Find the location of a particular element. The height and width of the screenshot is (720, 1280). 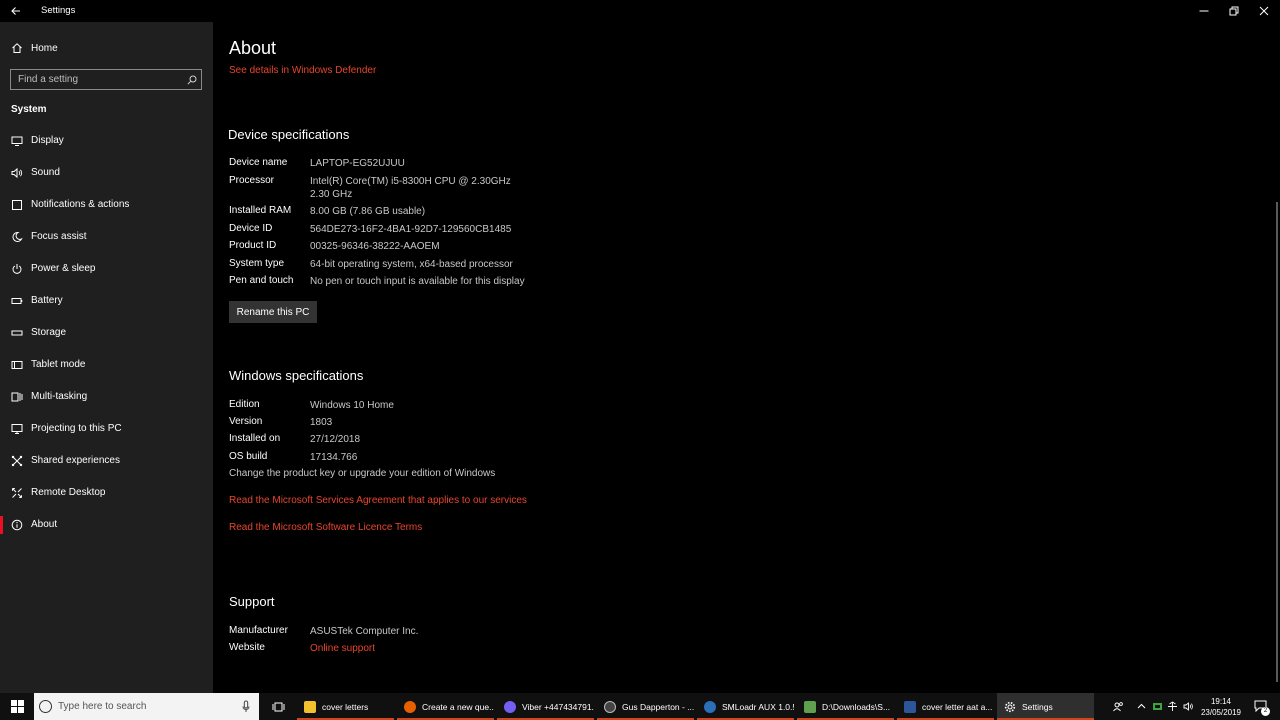

sidebar-item-label: Power & sleep is located at coordinates (63, 268).